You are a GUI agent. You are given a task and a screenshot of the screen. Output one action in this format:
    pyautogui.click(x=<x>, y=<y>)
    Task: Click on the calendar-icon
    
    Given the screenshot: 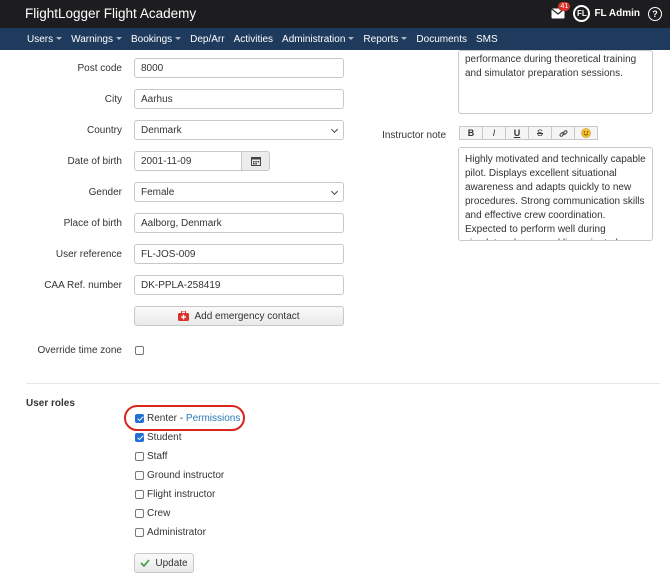 What is the action you would take?
    pyautogui.click(x=255, y=161)
    